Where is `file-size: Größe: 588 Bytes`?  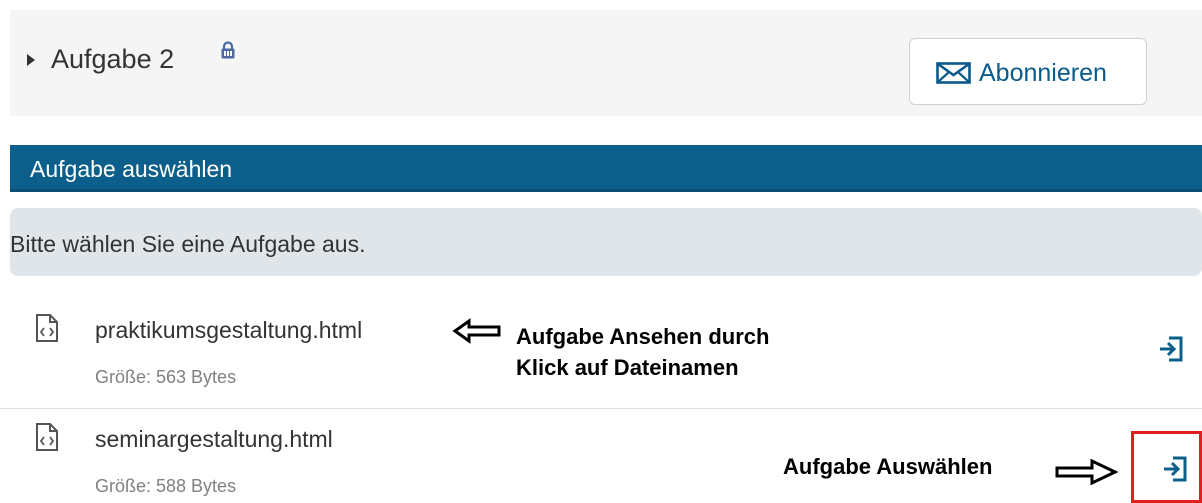
file-size: Größe: 588 Bytes is located at coordinates (166, 486).